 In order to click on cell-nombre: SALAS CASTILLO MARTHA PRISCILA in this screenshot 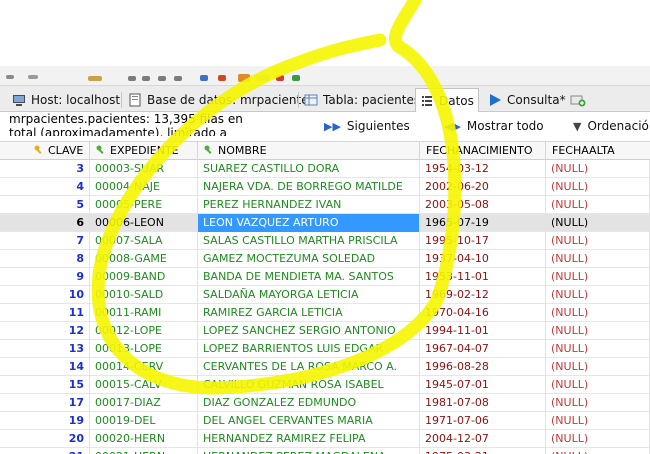, I will do `click(309, 241)`.